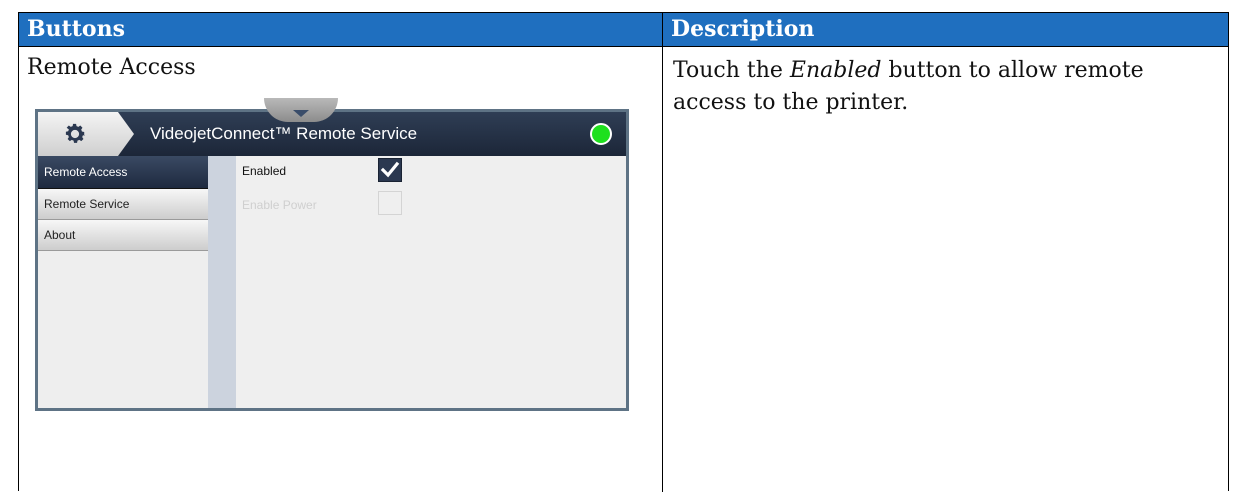 Image resolution: width=1246 pixels, height=492 pixels. Describe the element at coordinates (264, 171) in the screenshot. I see `enabled-label: Enabled` at that location.